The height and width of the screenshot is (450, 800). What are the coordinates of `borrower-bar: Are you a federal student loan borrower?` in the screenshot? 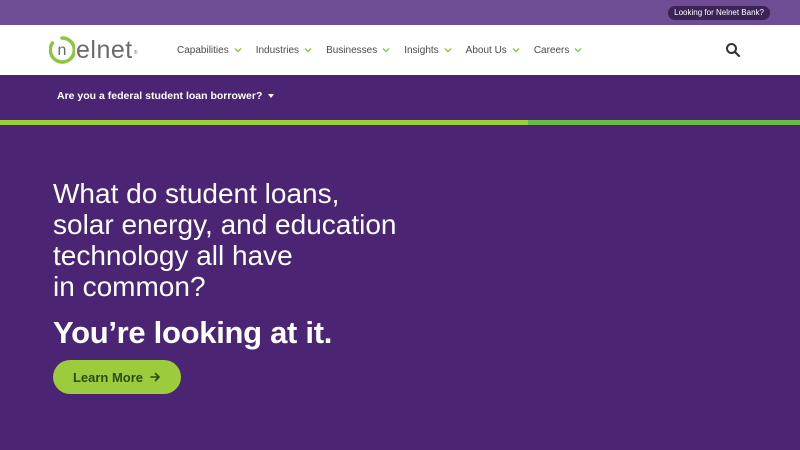 It's located at (400, 98).